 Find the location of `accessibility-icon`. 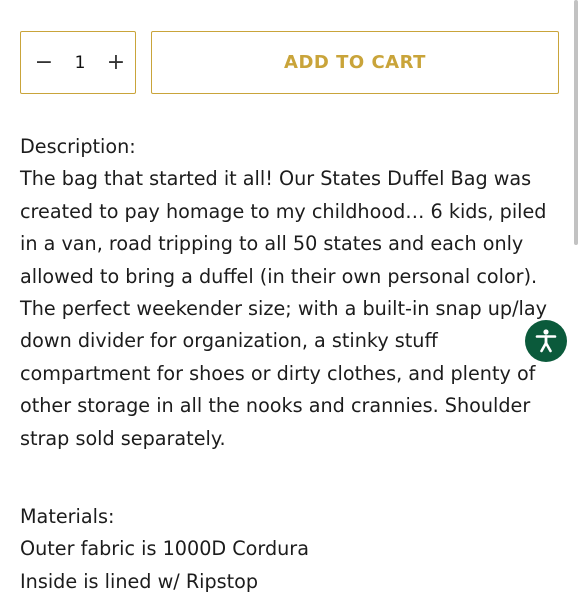

accessibility-icon is located at coordinates (546, 341).